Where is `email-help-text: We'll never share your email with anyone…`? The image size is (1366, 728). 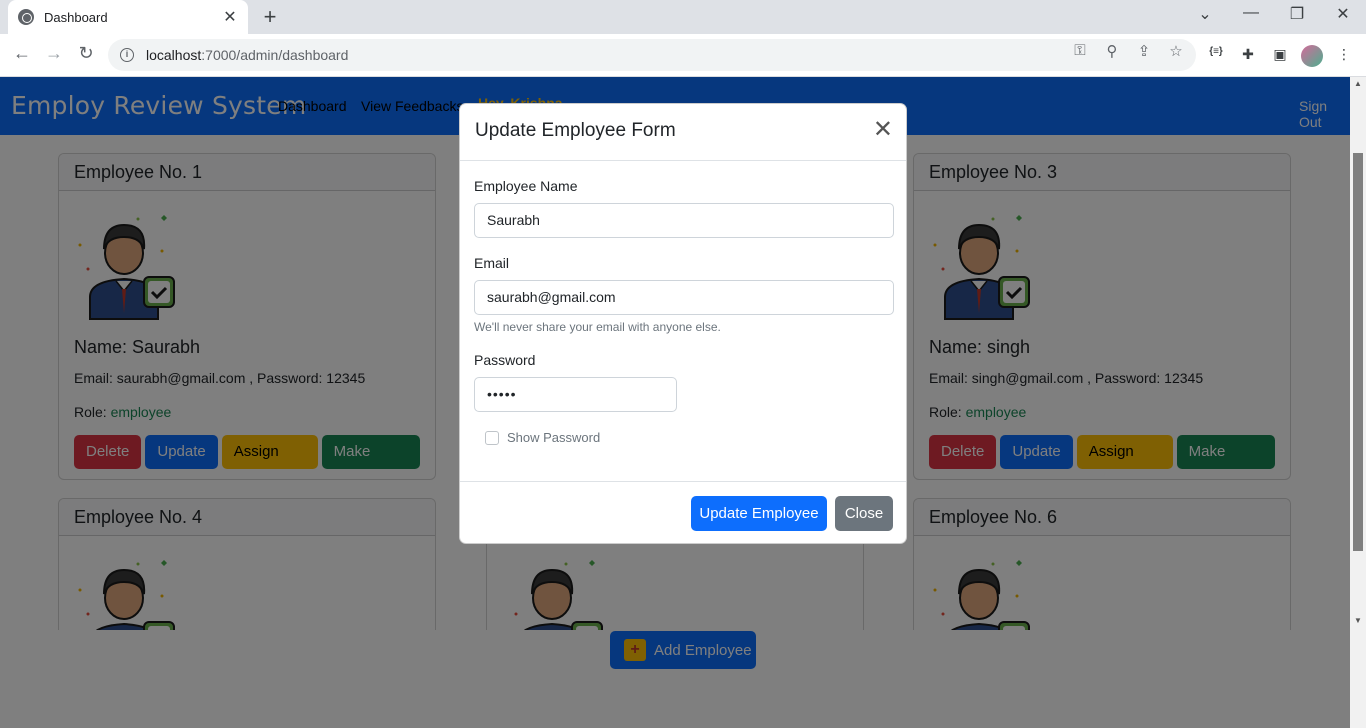
email-help-text: We'll never share your email with anyone… is located at coordinates (597, 327).